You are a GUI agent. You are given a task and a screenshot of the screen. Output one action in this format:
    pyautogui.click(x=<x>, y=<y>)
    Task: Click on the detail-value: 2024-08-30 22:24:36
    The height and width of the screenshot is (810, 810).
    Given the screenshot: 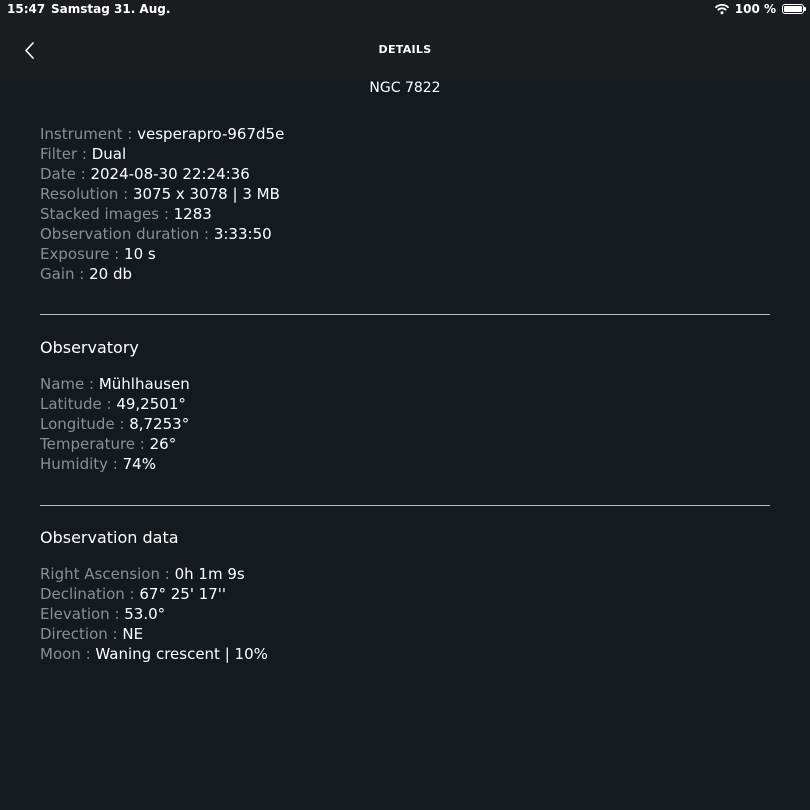 What is the action you would take?
    pyautogui.click(x=170, y=174)
    